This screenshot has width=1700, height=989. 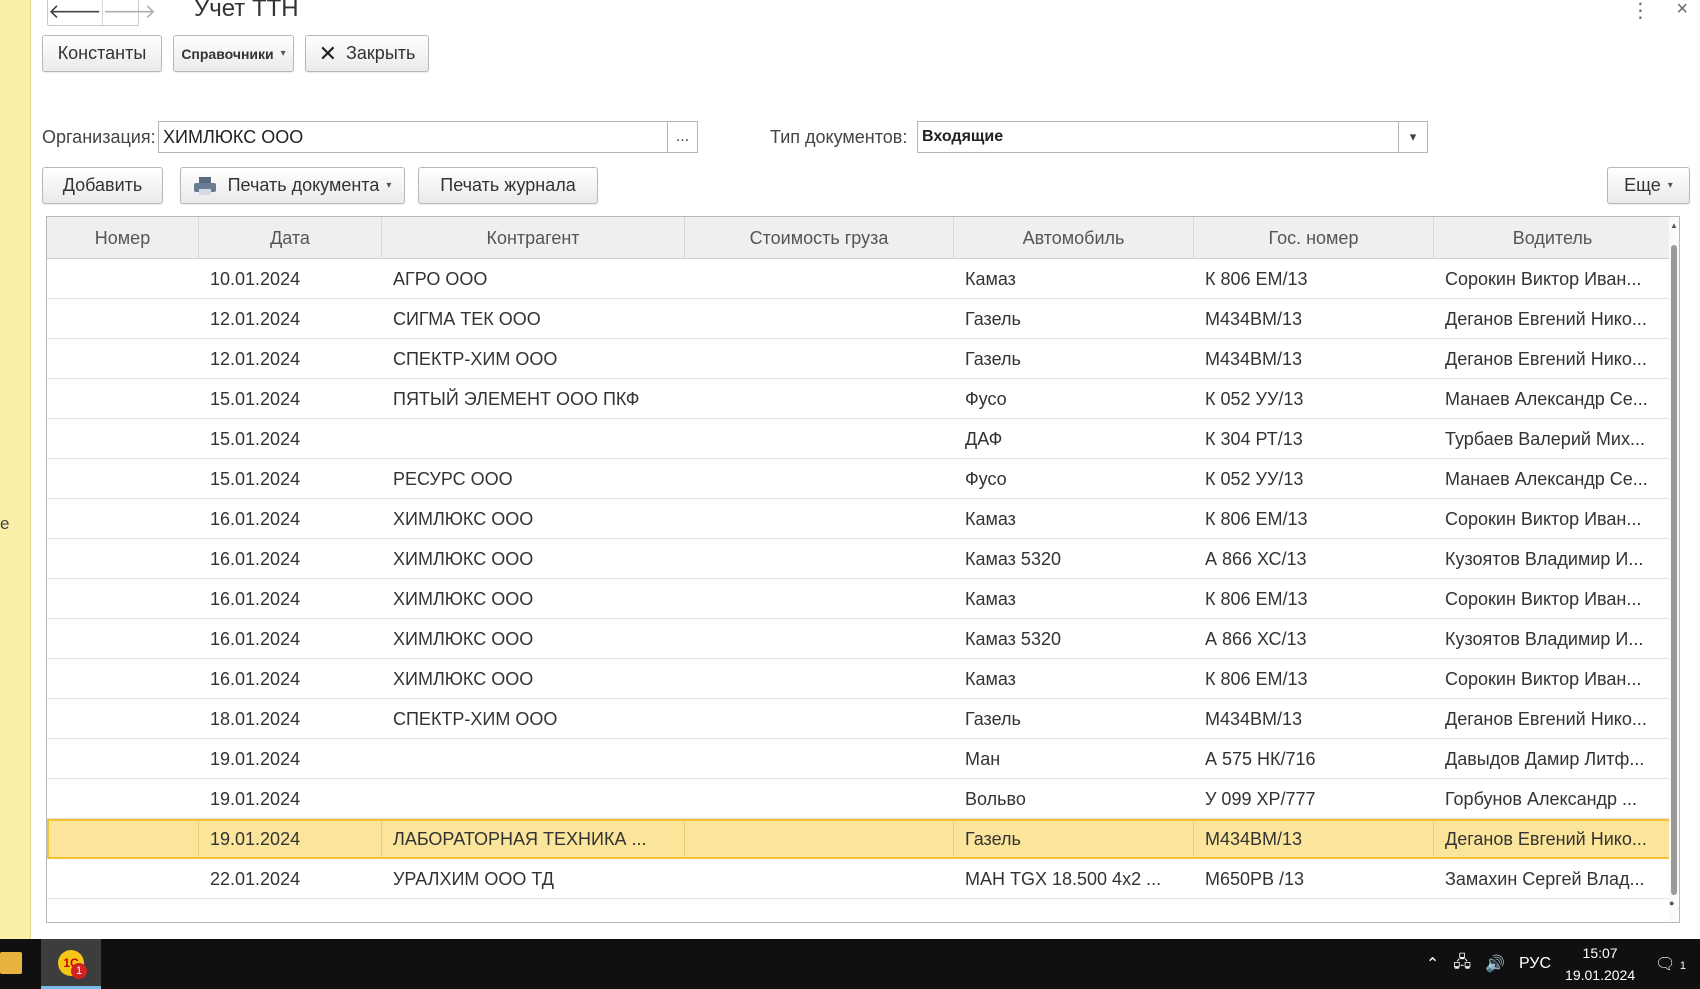 I want to click on language-indicator: РУС, so click(x=1535, y=964).